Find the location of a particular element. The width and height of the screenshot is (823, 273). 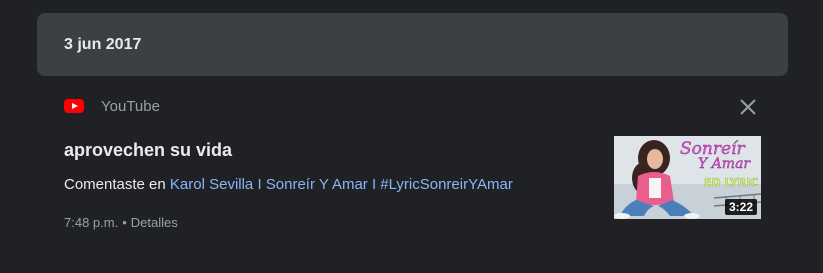

thumbnail-text-2: Y Amar is located at coordinates (724, 164).